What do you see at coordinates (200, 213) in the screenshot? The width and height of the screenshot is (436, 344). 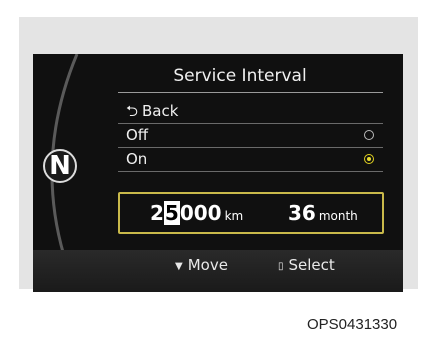 I see `distance-digits-rest: 000` at bounding box center [200, 213].